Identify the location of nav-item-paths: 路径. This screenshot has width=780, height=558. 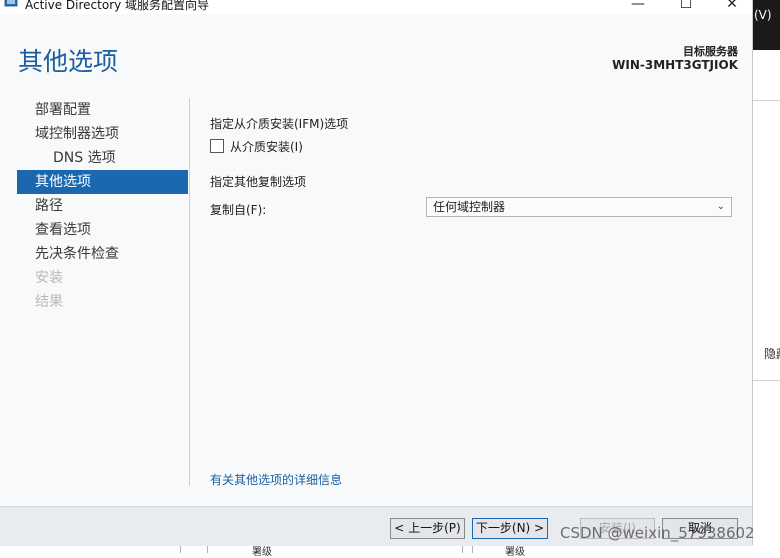
(102, 206).